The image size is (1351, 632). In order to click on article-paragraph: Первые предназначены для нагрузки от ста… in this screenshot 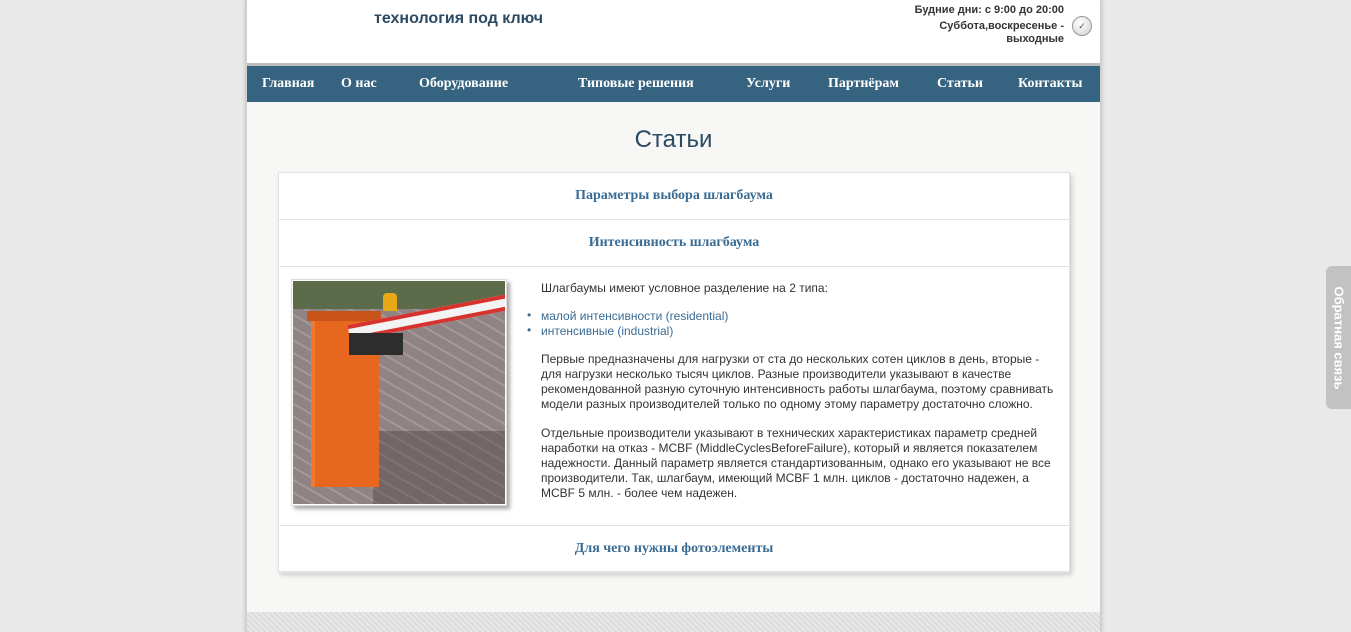, I will do `click(797, 381)`.